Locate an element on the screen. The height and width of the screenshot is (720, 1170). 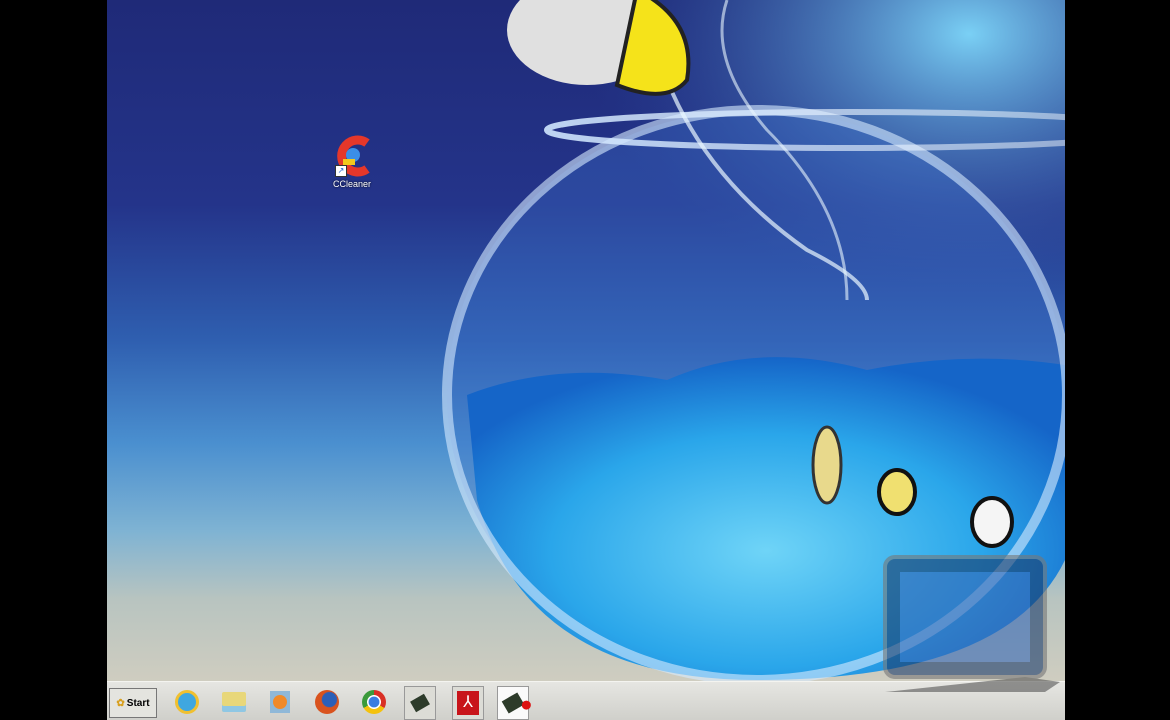
chip-icon is located at coordinates (420, 703).